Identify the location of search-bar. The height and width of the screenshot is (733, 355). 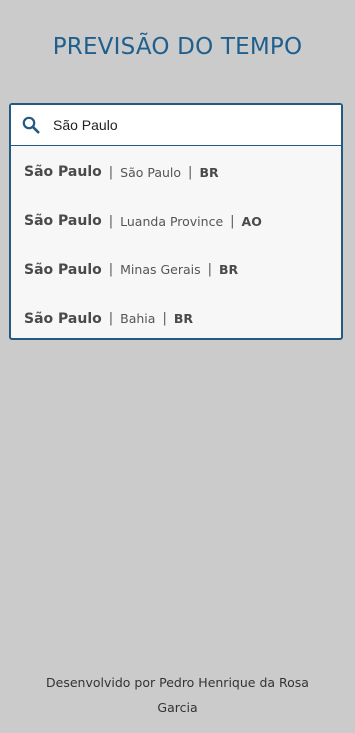
(176, 125).